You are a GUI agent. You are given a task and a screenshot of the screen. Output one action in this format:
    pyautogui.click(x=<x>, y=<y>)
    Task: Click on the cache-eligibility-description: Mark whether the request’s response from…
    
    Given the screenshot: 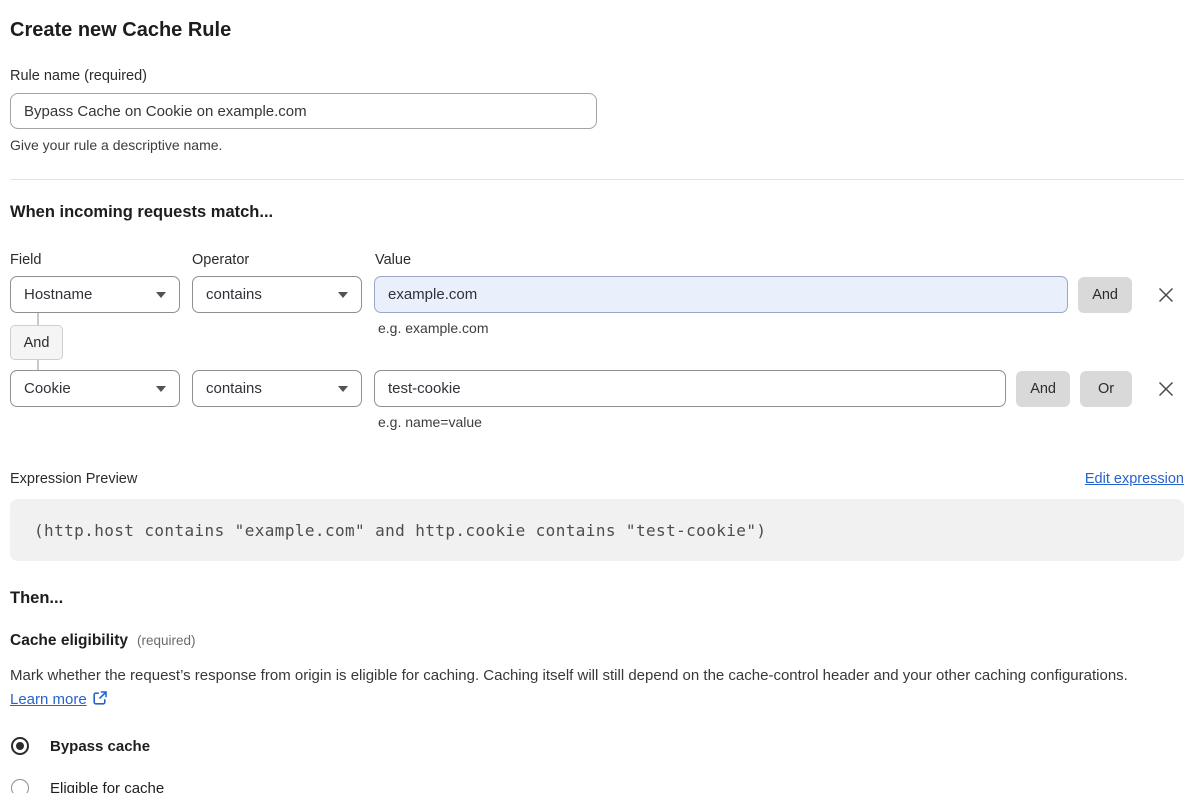 What is the action you would take?
    pyautogui.click(x=590, y=689)
    